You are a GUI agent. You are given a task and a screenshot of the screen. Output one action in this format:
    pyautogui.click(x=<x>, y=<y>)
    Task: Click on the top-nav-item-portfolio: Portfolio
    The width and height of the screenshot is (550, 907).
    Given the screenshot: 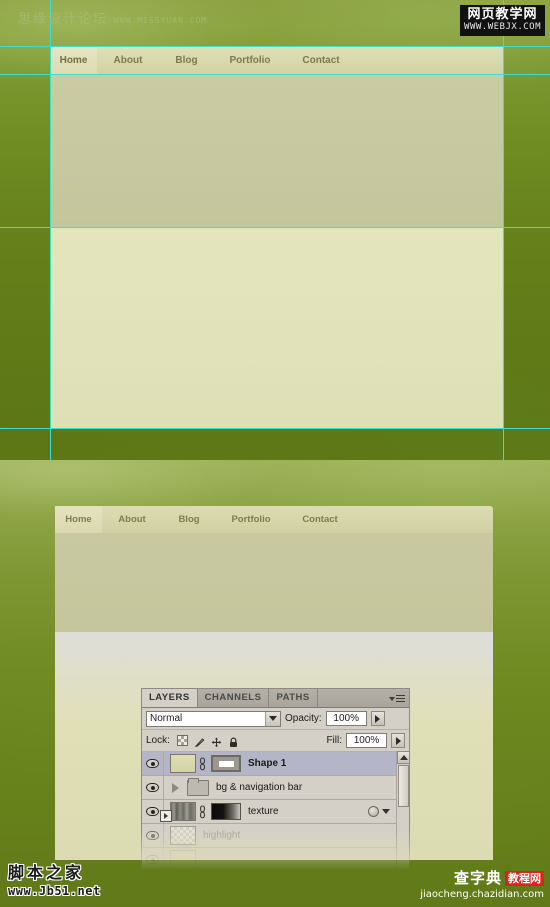 What is the action you would take?
    pyautogui.click(x=250, y=60)
    